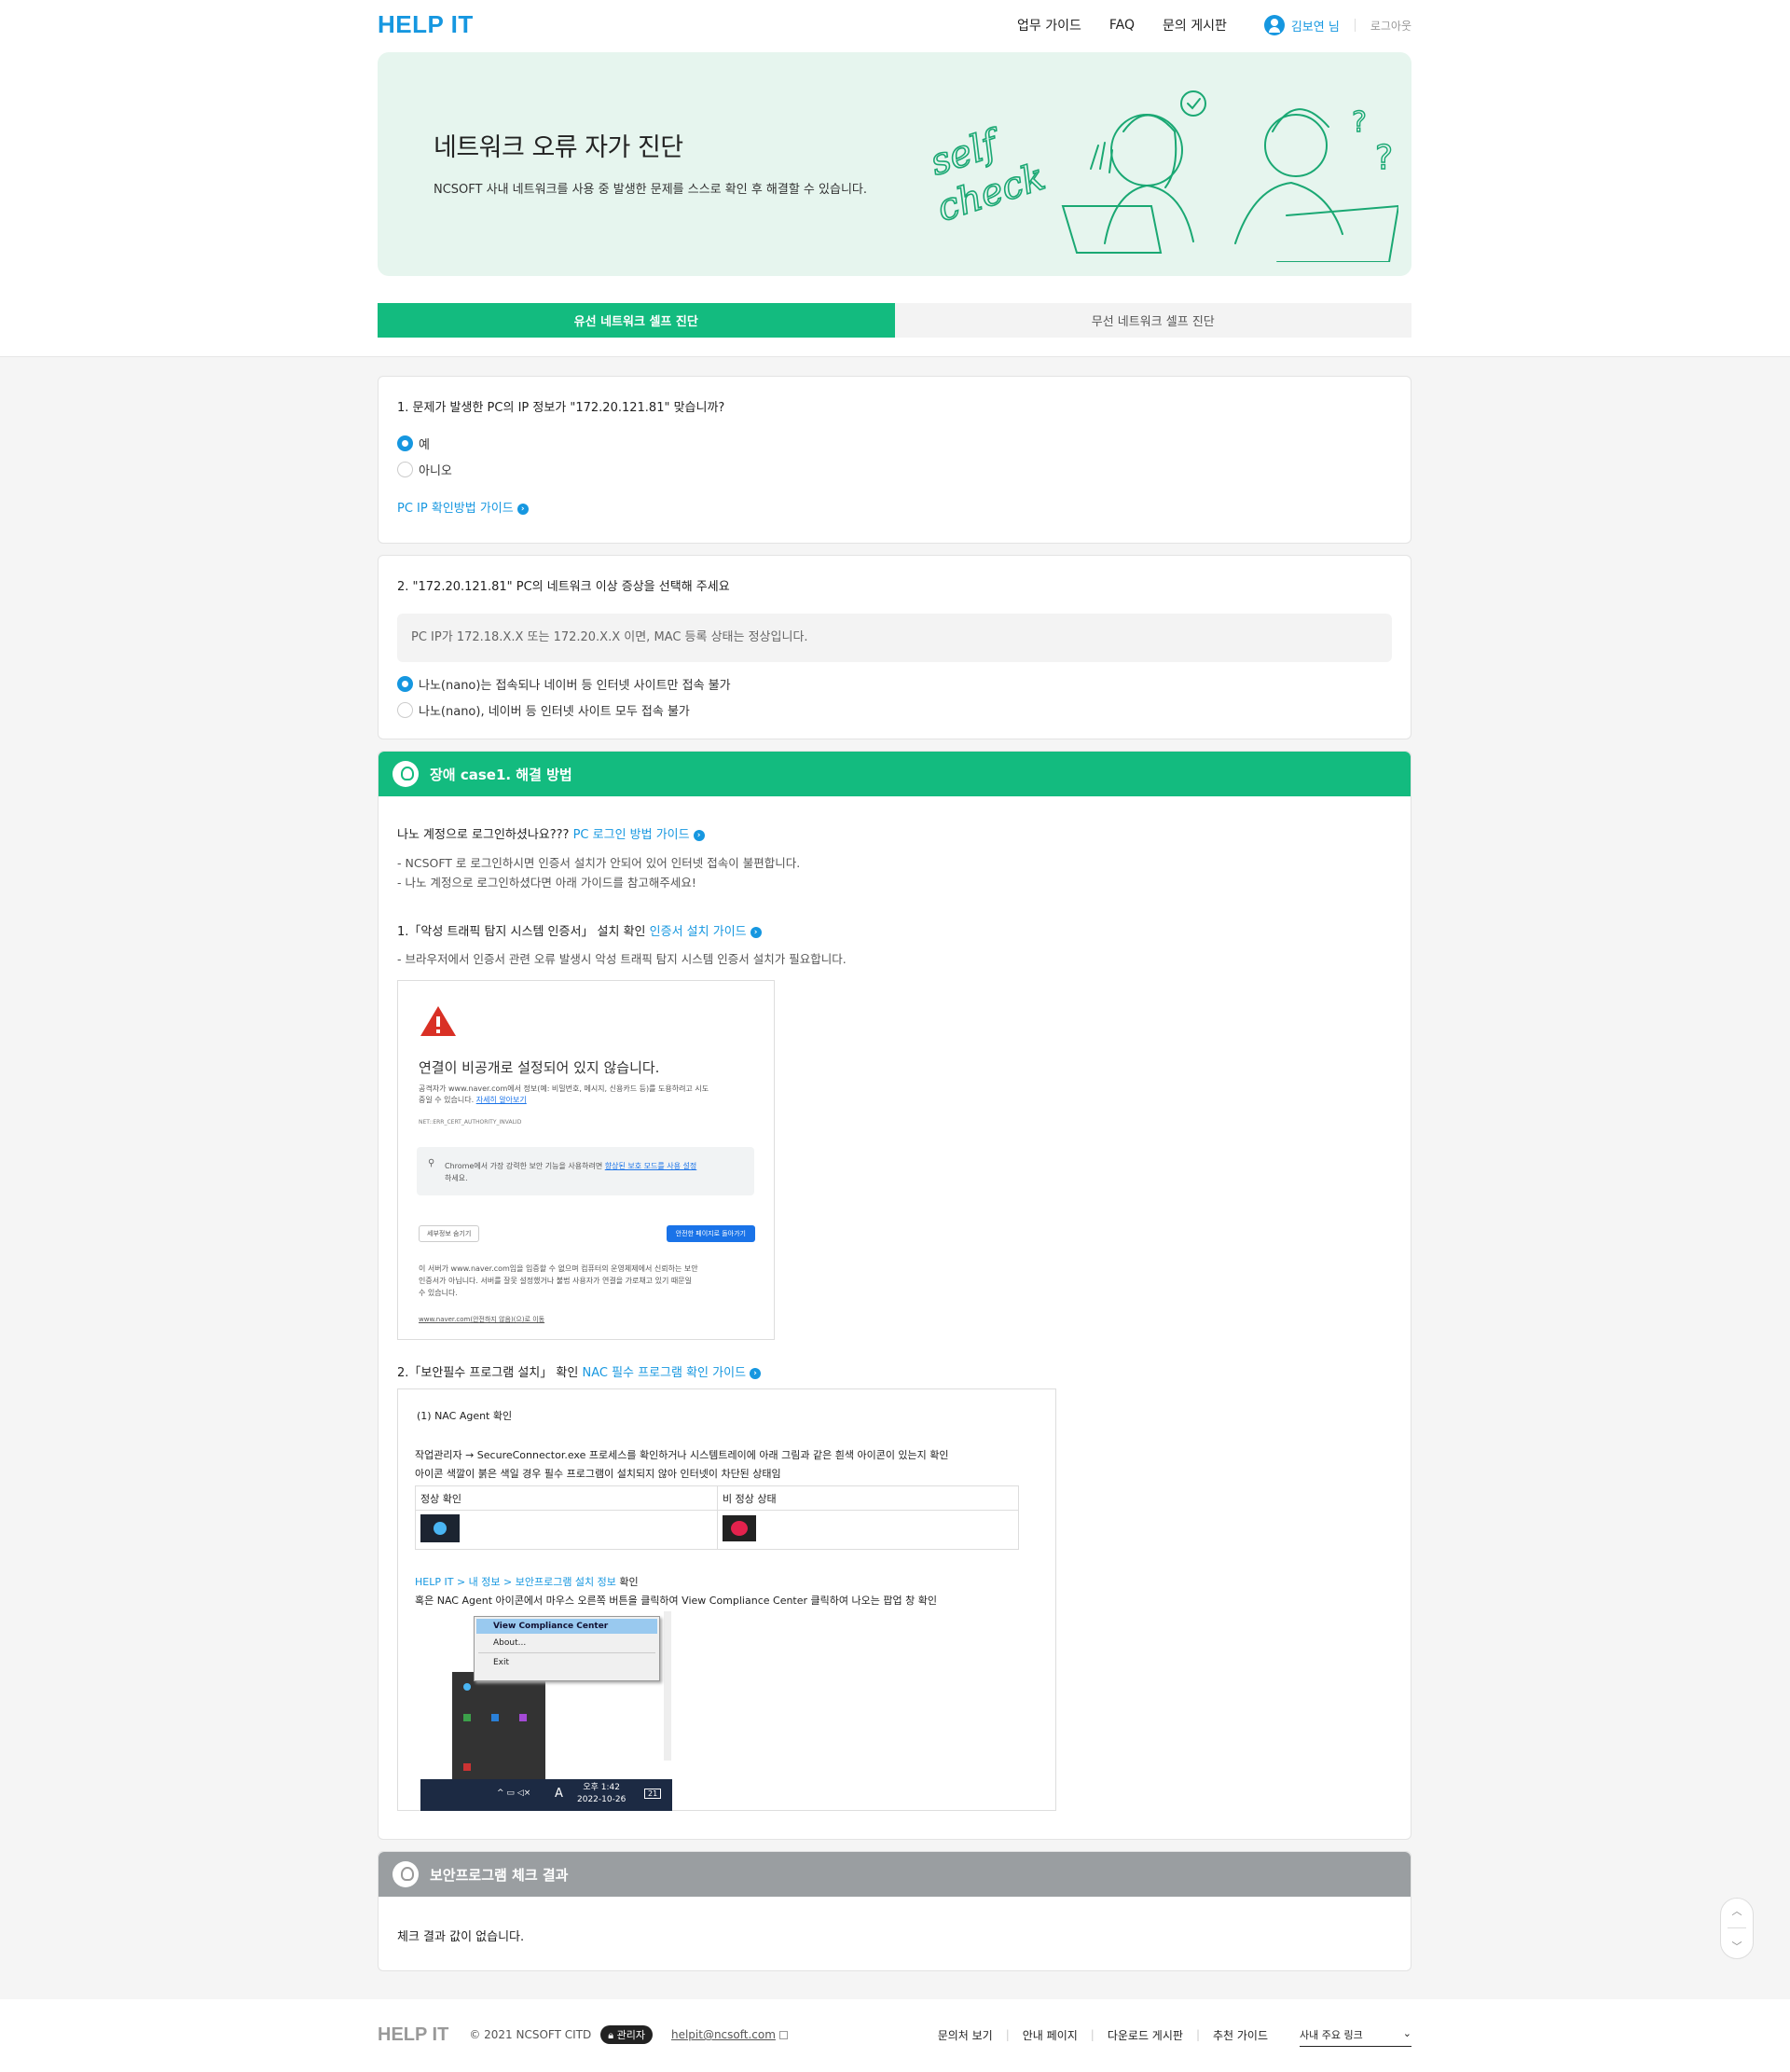  What do you see at coordinates (601, 1799) in the screenshot?
I see `clock-date: 2022-10-26` at bounding box center [601, 1799].